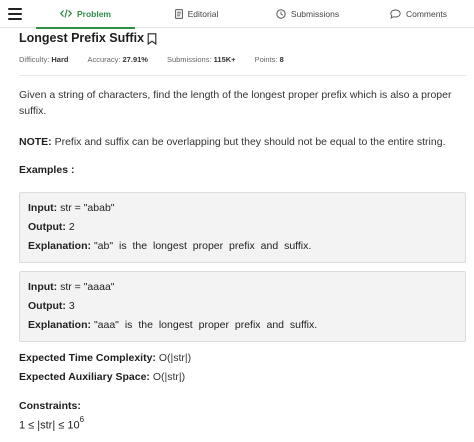  I want to click on tab-comments-label: Comments, so click(426, 13).